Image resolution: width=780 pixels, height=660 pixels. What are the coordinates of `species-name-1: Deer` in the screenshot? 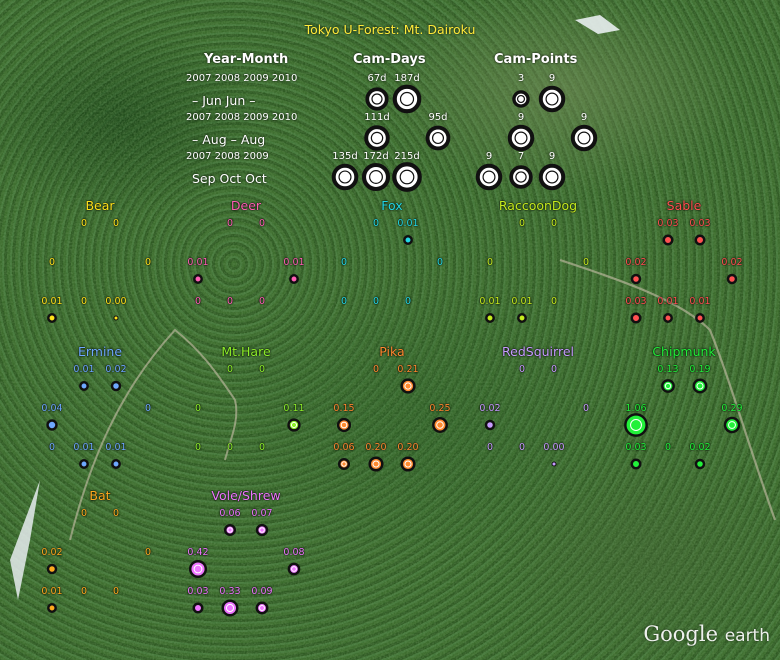 It's located at (246, 205).